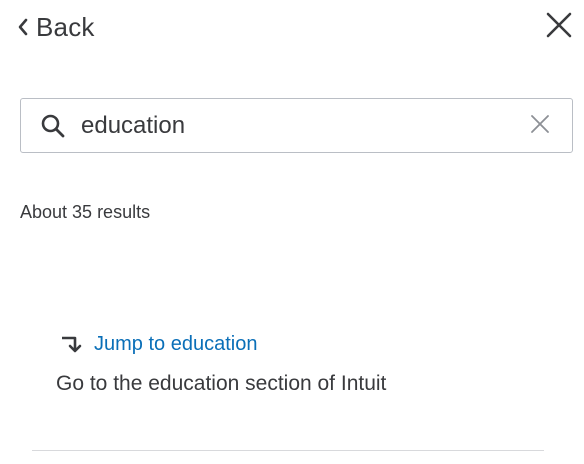 Image resolution: width=584 pixels, height=464 pixels. I want to click on panel-header: Back, so click(292, 28).